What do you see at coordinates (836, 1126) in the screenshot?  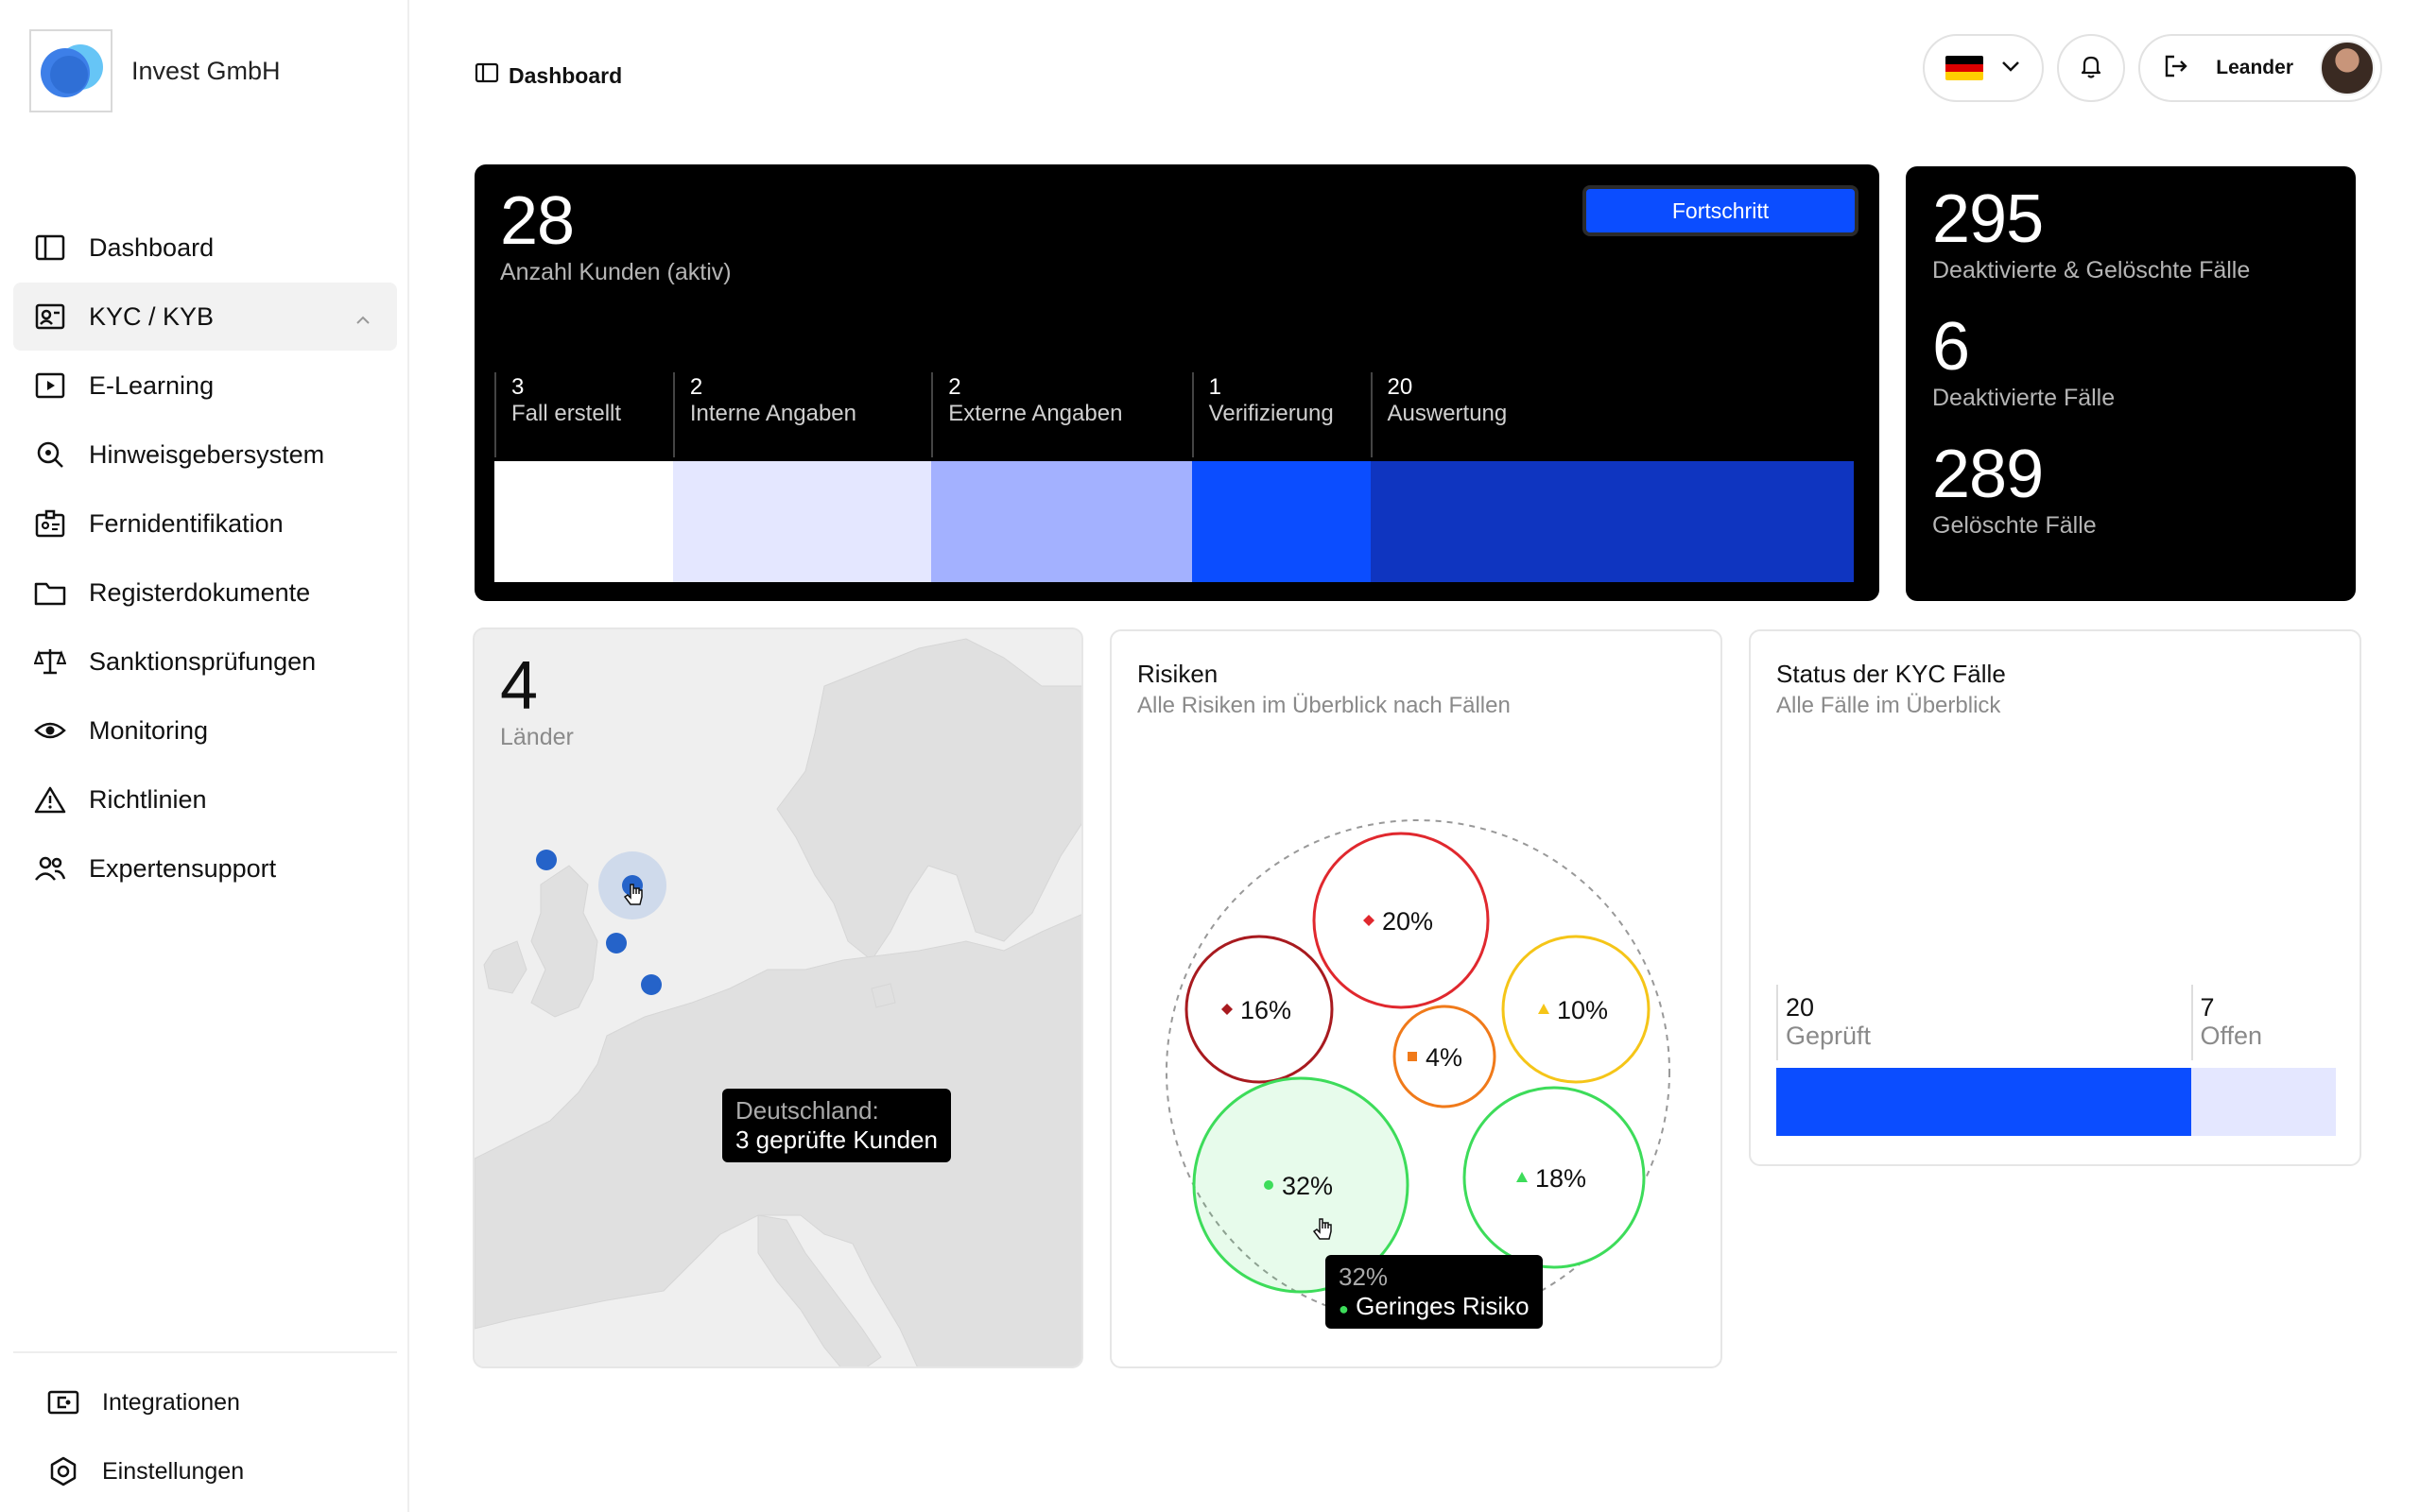 I see `map-tooltip: Deutschland: 3 geprüfte Kunden` at bounding box center [836, 1126].